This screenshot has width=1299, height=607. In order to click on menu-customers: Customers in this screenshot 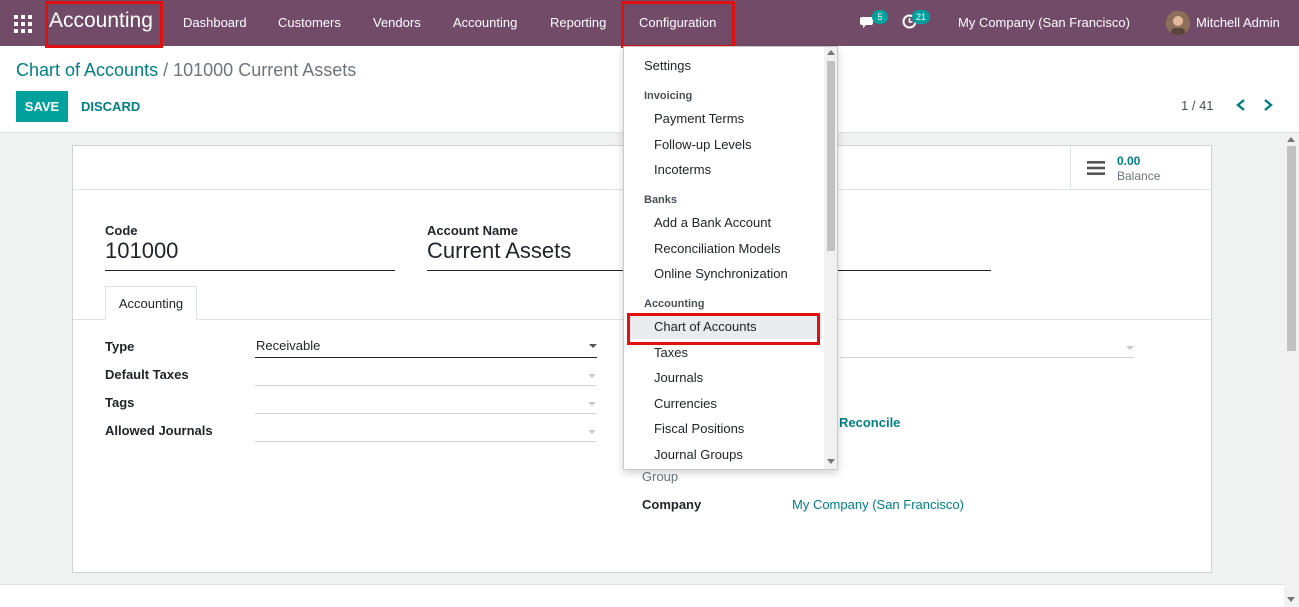, I will do `click(309, 22)`.